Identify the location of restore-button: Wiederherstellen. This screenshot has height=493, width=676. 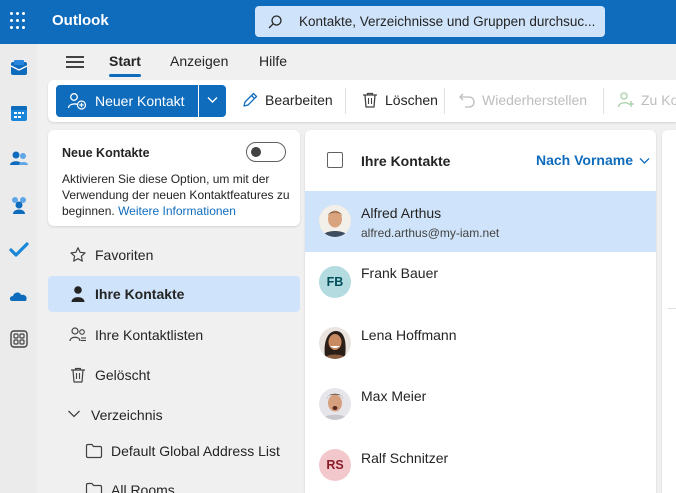
(522, 100).